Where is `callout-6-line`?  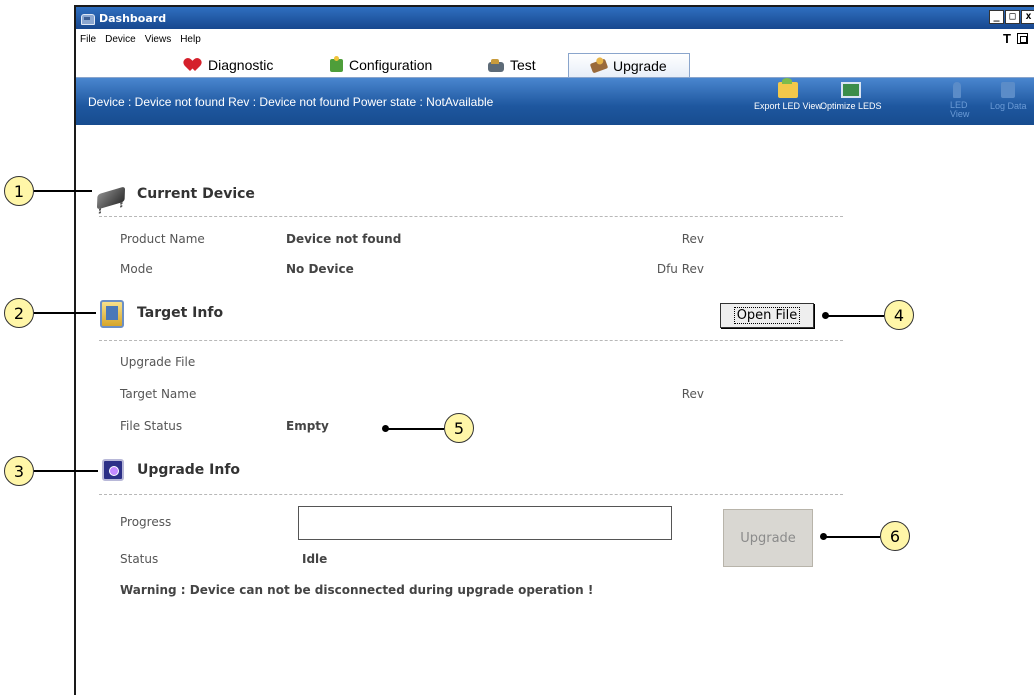 callout-6-line is located at coordinates (852, 537).